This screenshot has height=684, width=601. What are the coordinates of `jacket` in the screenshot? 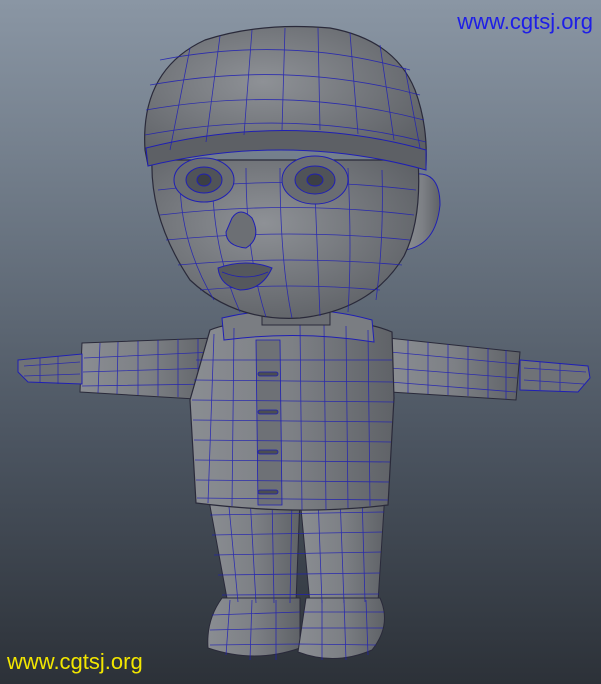 It's located at (292, 409).